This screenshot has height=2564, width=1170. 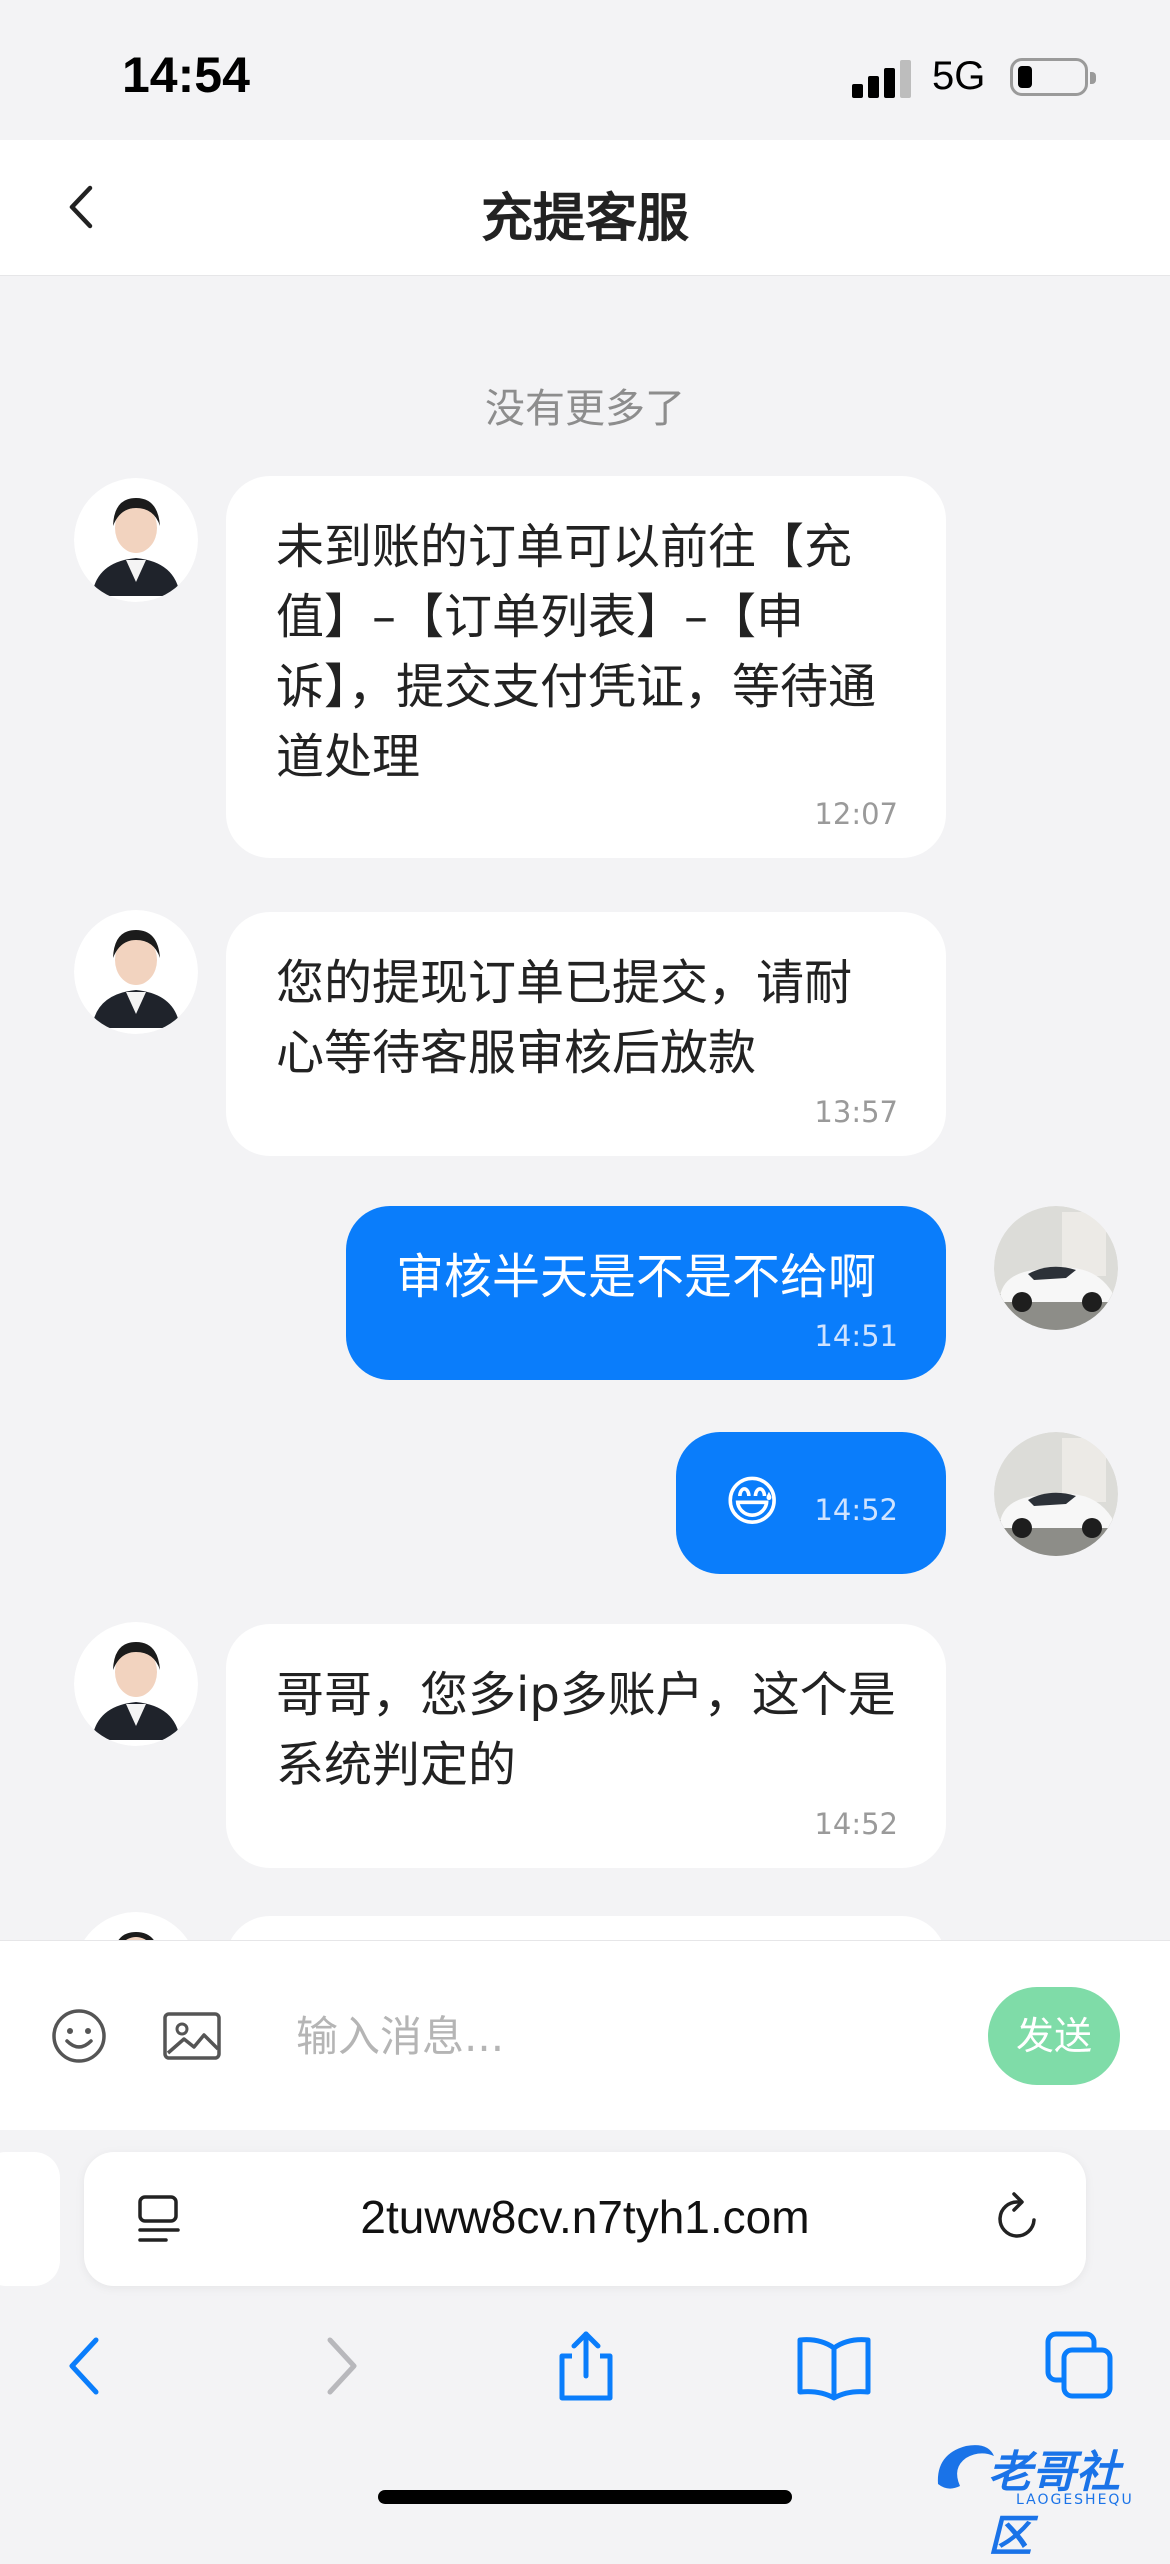 What do you see at coordinates (86, 2366) in the screenshot?
I see `back-icon` at bounding box center [86, 2366].